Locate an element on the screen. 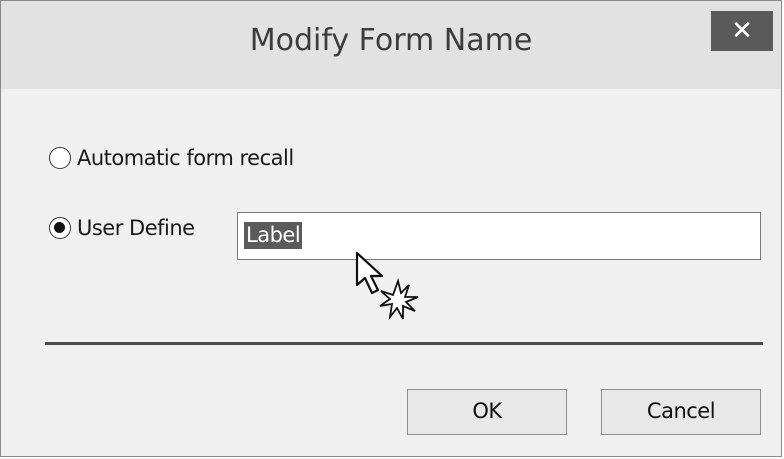 This screenshot has width=784, height=459. user-define-label: User Define is located at coordinates (136, 228).